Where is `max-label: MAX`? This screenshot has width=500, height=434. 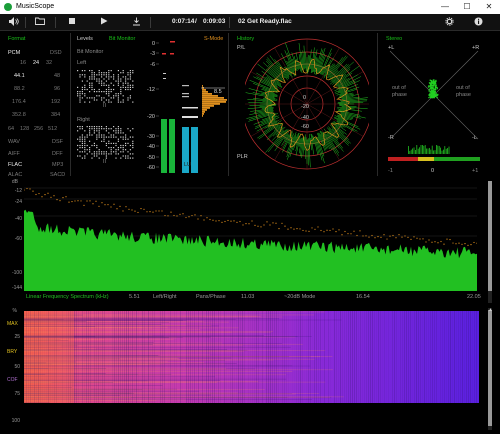
max-label: MAX is located at coordinates (12, 324).